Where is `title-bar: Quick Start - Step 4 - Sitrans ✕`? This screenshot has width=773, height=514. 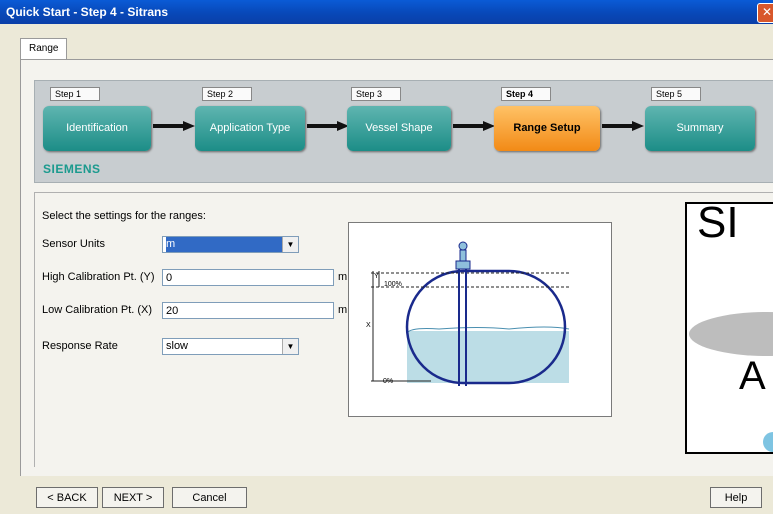
title-bar: Quick Start - Step 4 - Sitrans ✕ is located at coordinates (386, 12).